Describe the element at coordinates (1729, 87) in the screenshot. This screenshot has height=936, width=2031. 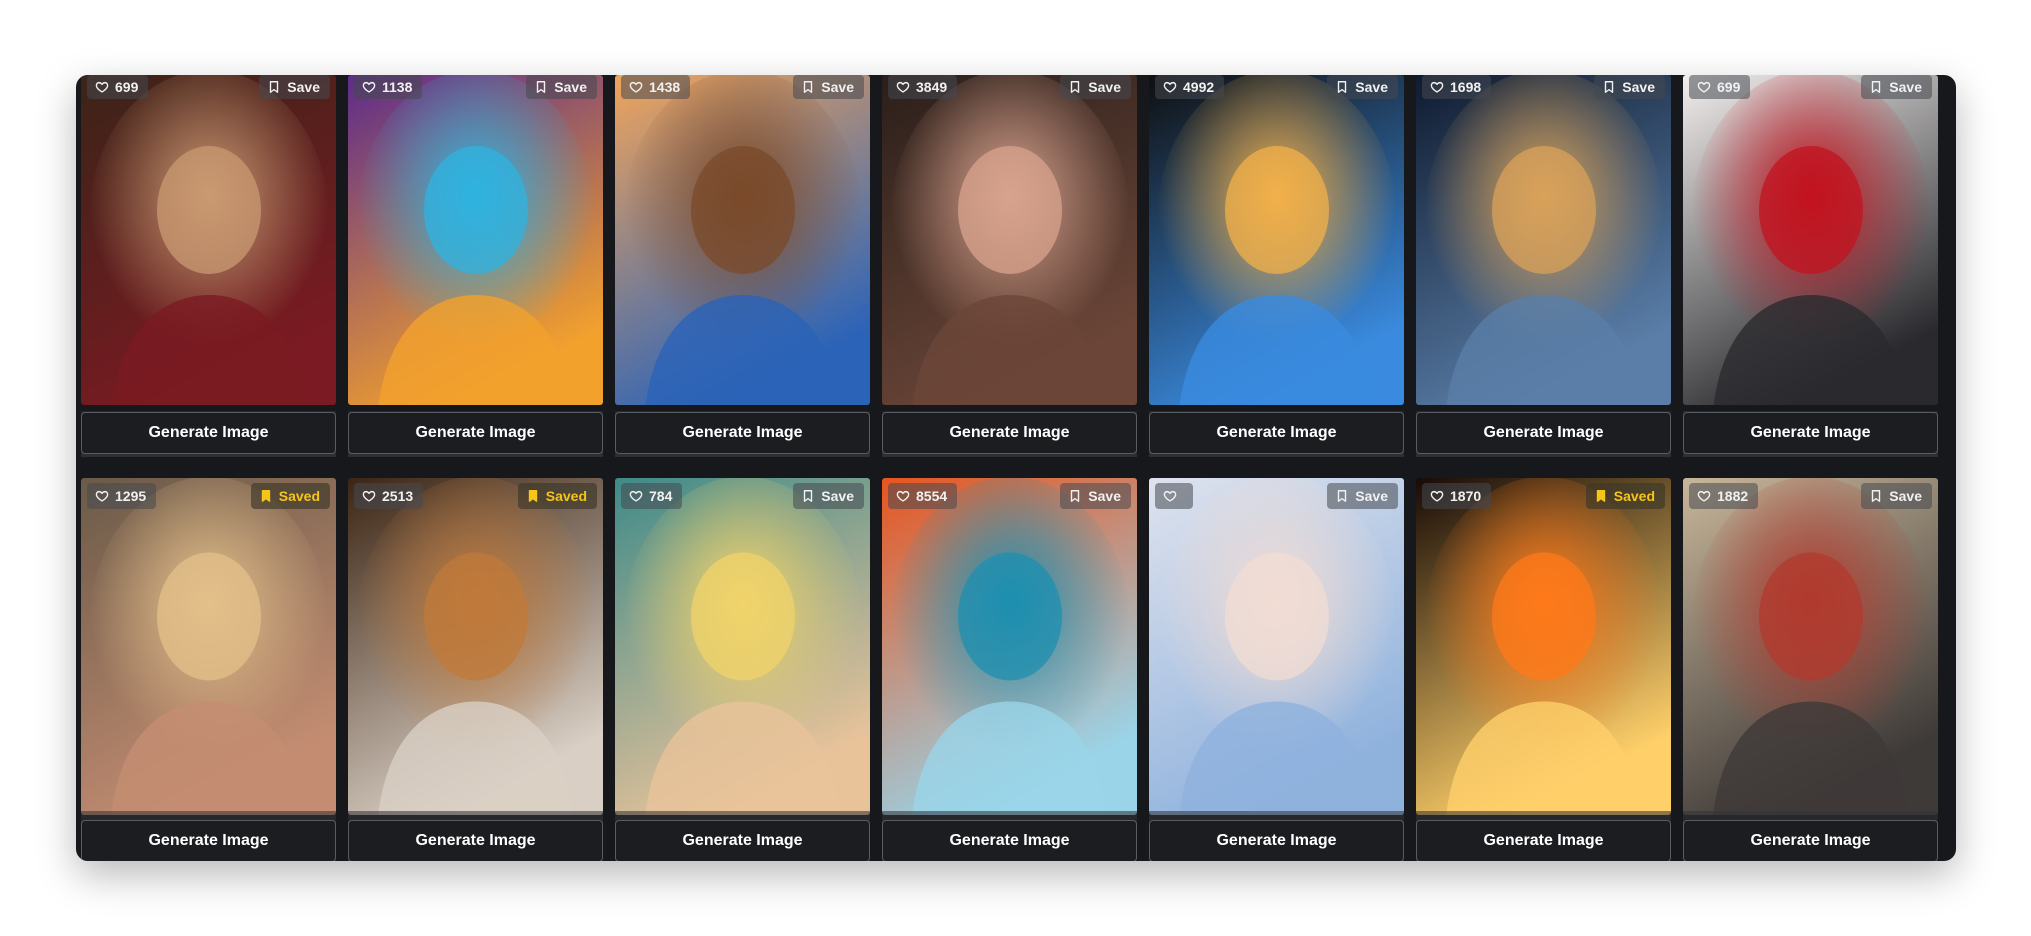
I see `likes-count: 699` at that location.